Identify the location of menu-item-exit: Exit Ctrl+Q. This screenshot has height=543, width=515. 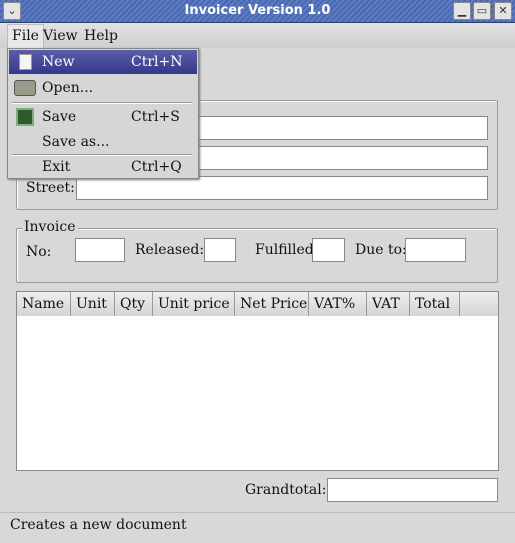
(103, 167).